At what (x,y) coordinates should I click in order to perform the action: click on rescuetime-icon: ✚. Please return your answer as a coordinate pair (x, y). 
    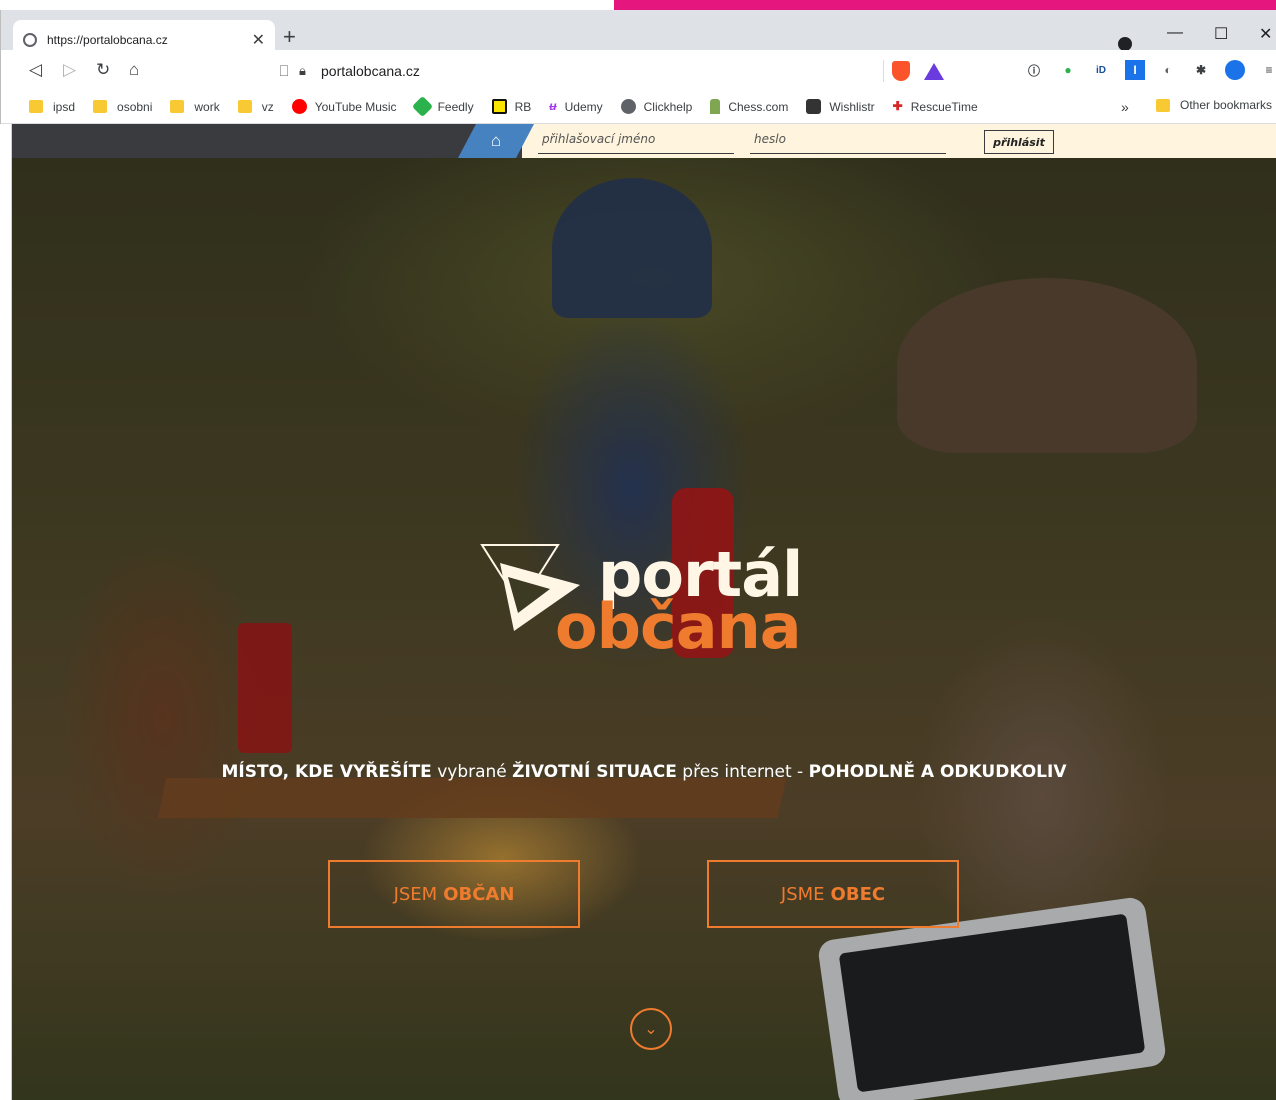
    Looking at the image, I should click on (897, 106).